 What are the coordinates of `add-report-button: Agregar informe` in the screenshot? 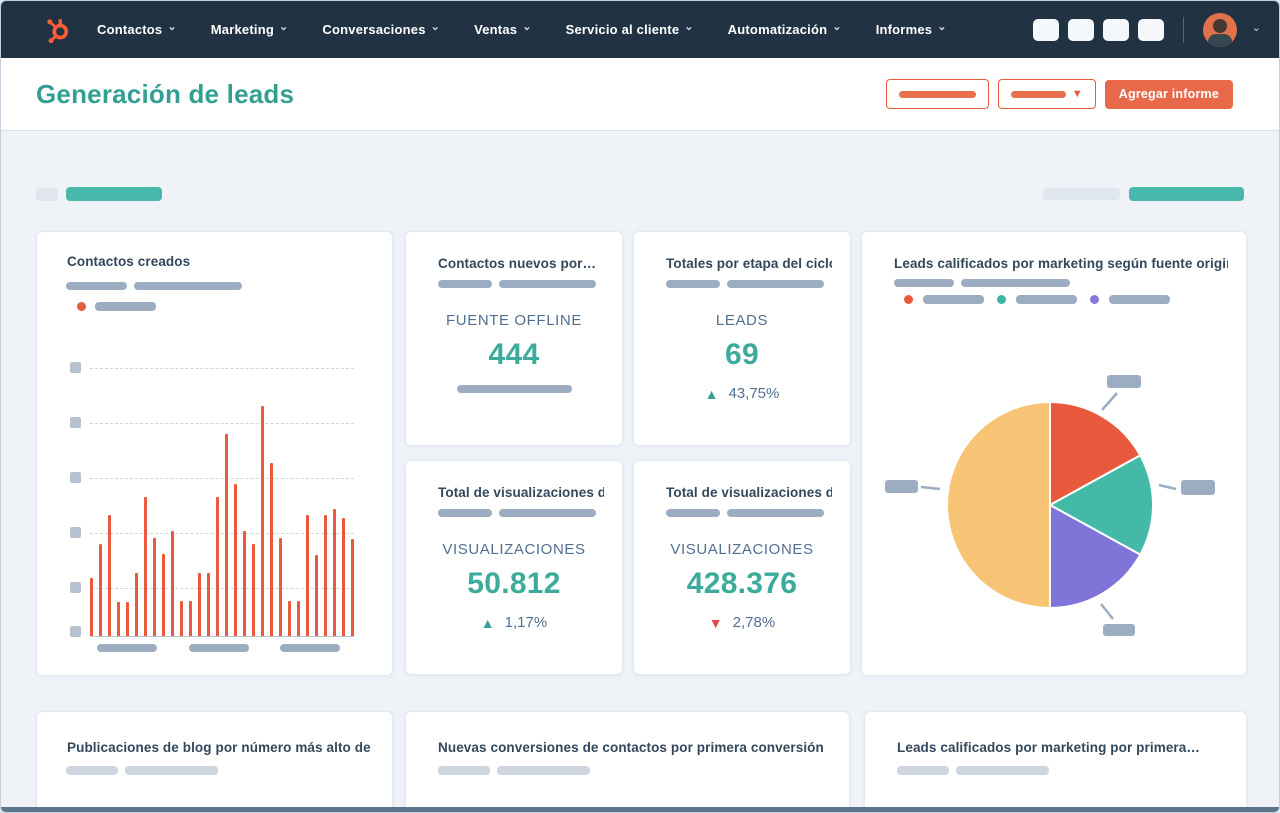 It's located at (1168, 94).